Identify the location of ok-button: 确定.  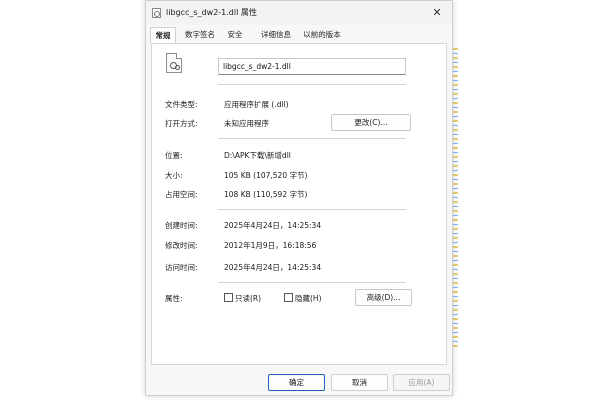
(296, 382).